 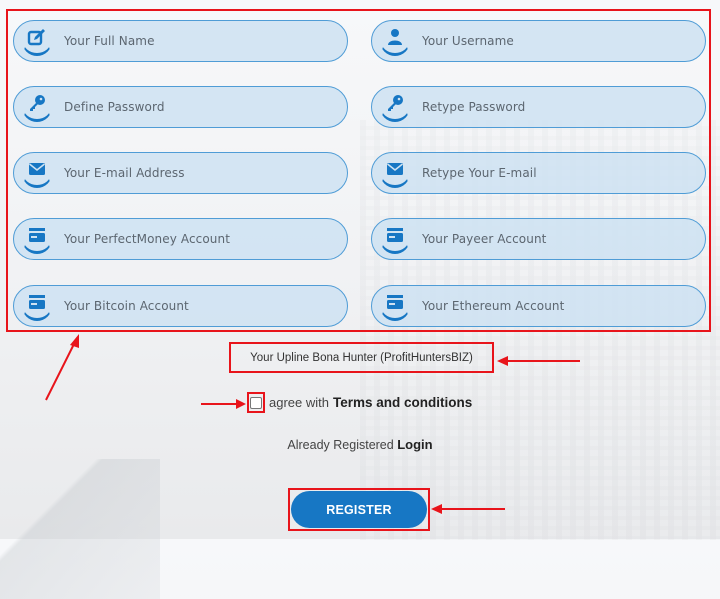 What do you see at coordinates (124, 173) in the screenshot?
I see `email-placeholder: Your E-mail Address` at bounding box center [124, 173].